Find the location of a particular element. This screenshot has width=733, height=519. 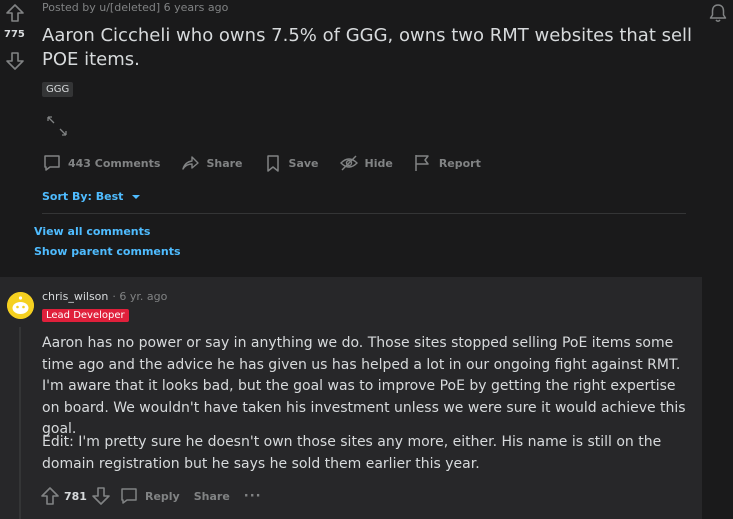

save-button: Save is located at coordinates (291, 163).